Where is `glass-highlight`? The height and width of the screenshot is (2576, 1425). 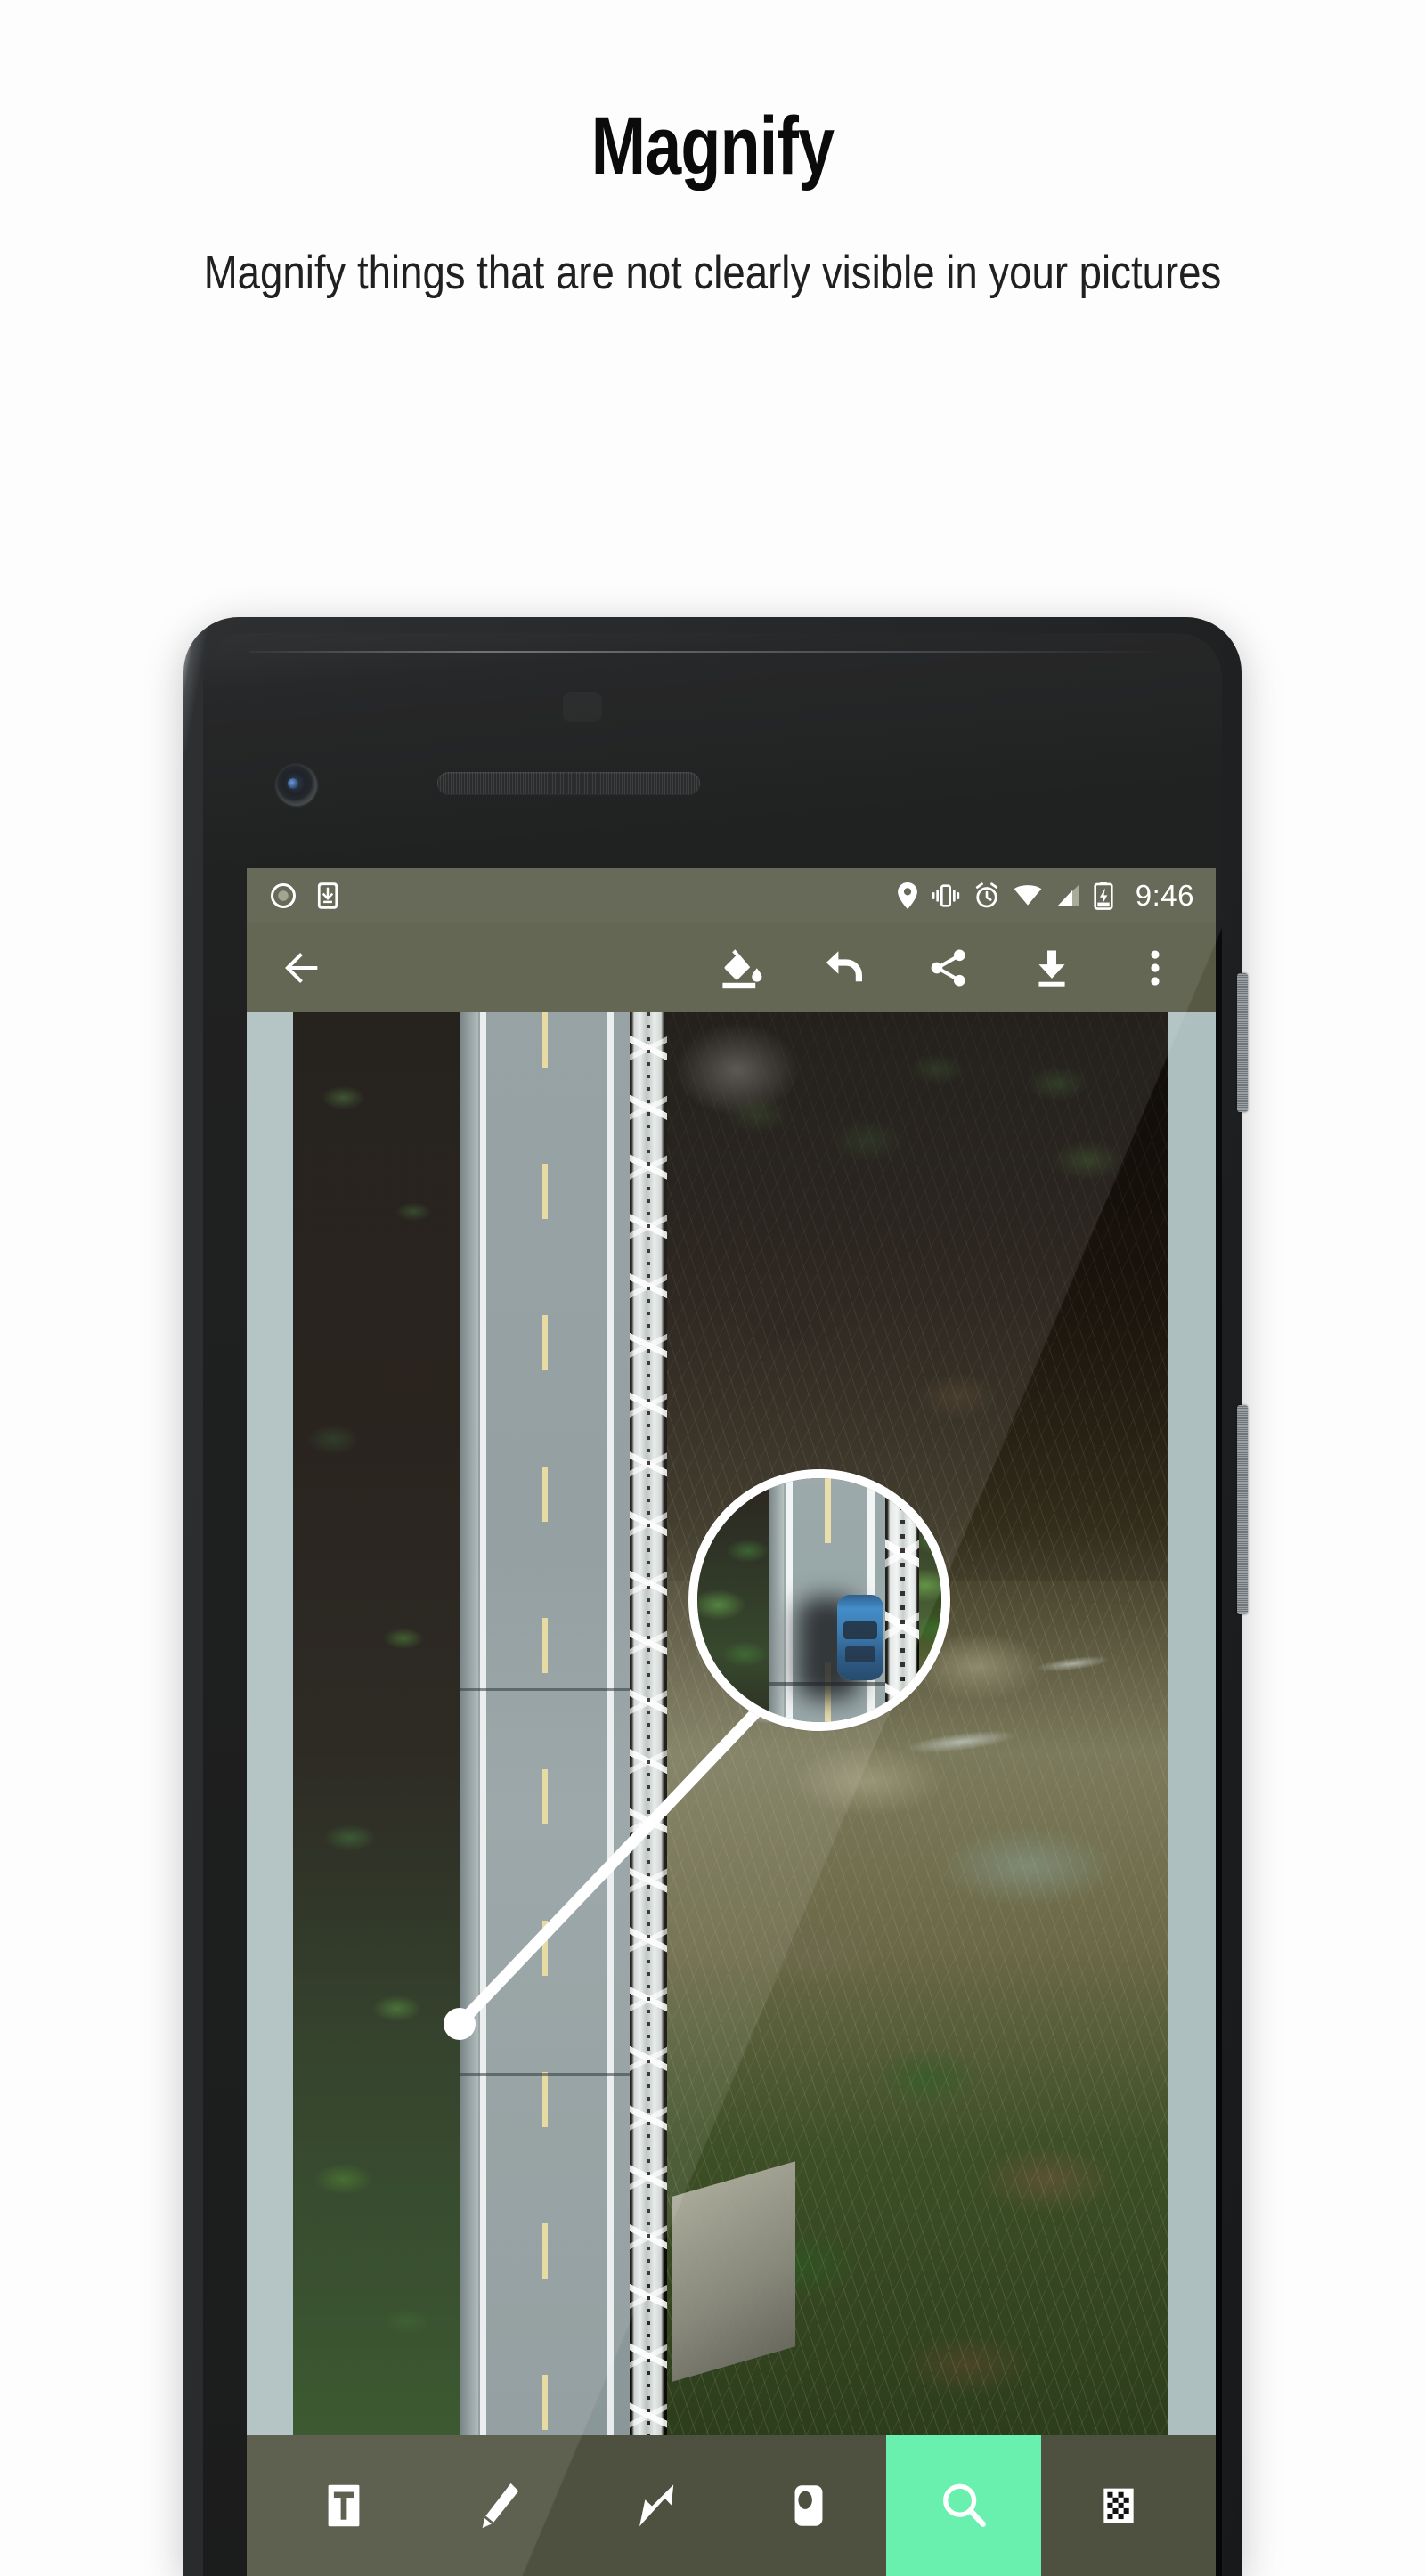
glass-highlight is located at coordinates (707, 652).